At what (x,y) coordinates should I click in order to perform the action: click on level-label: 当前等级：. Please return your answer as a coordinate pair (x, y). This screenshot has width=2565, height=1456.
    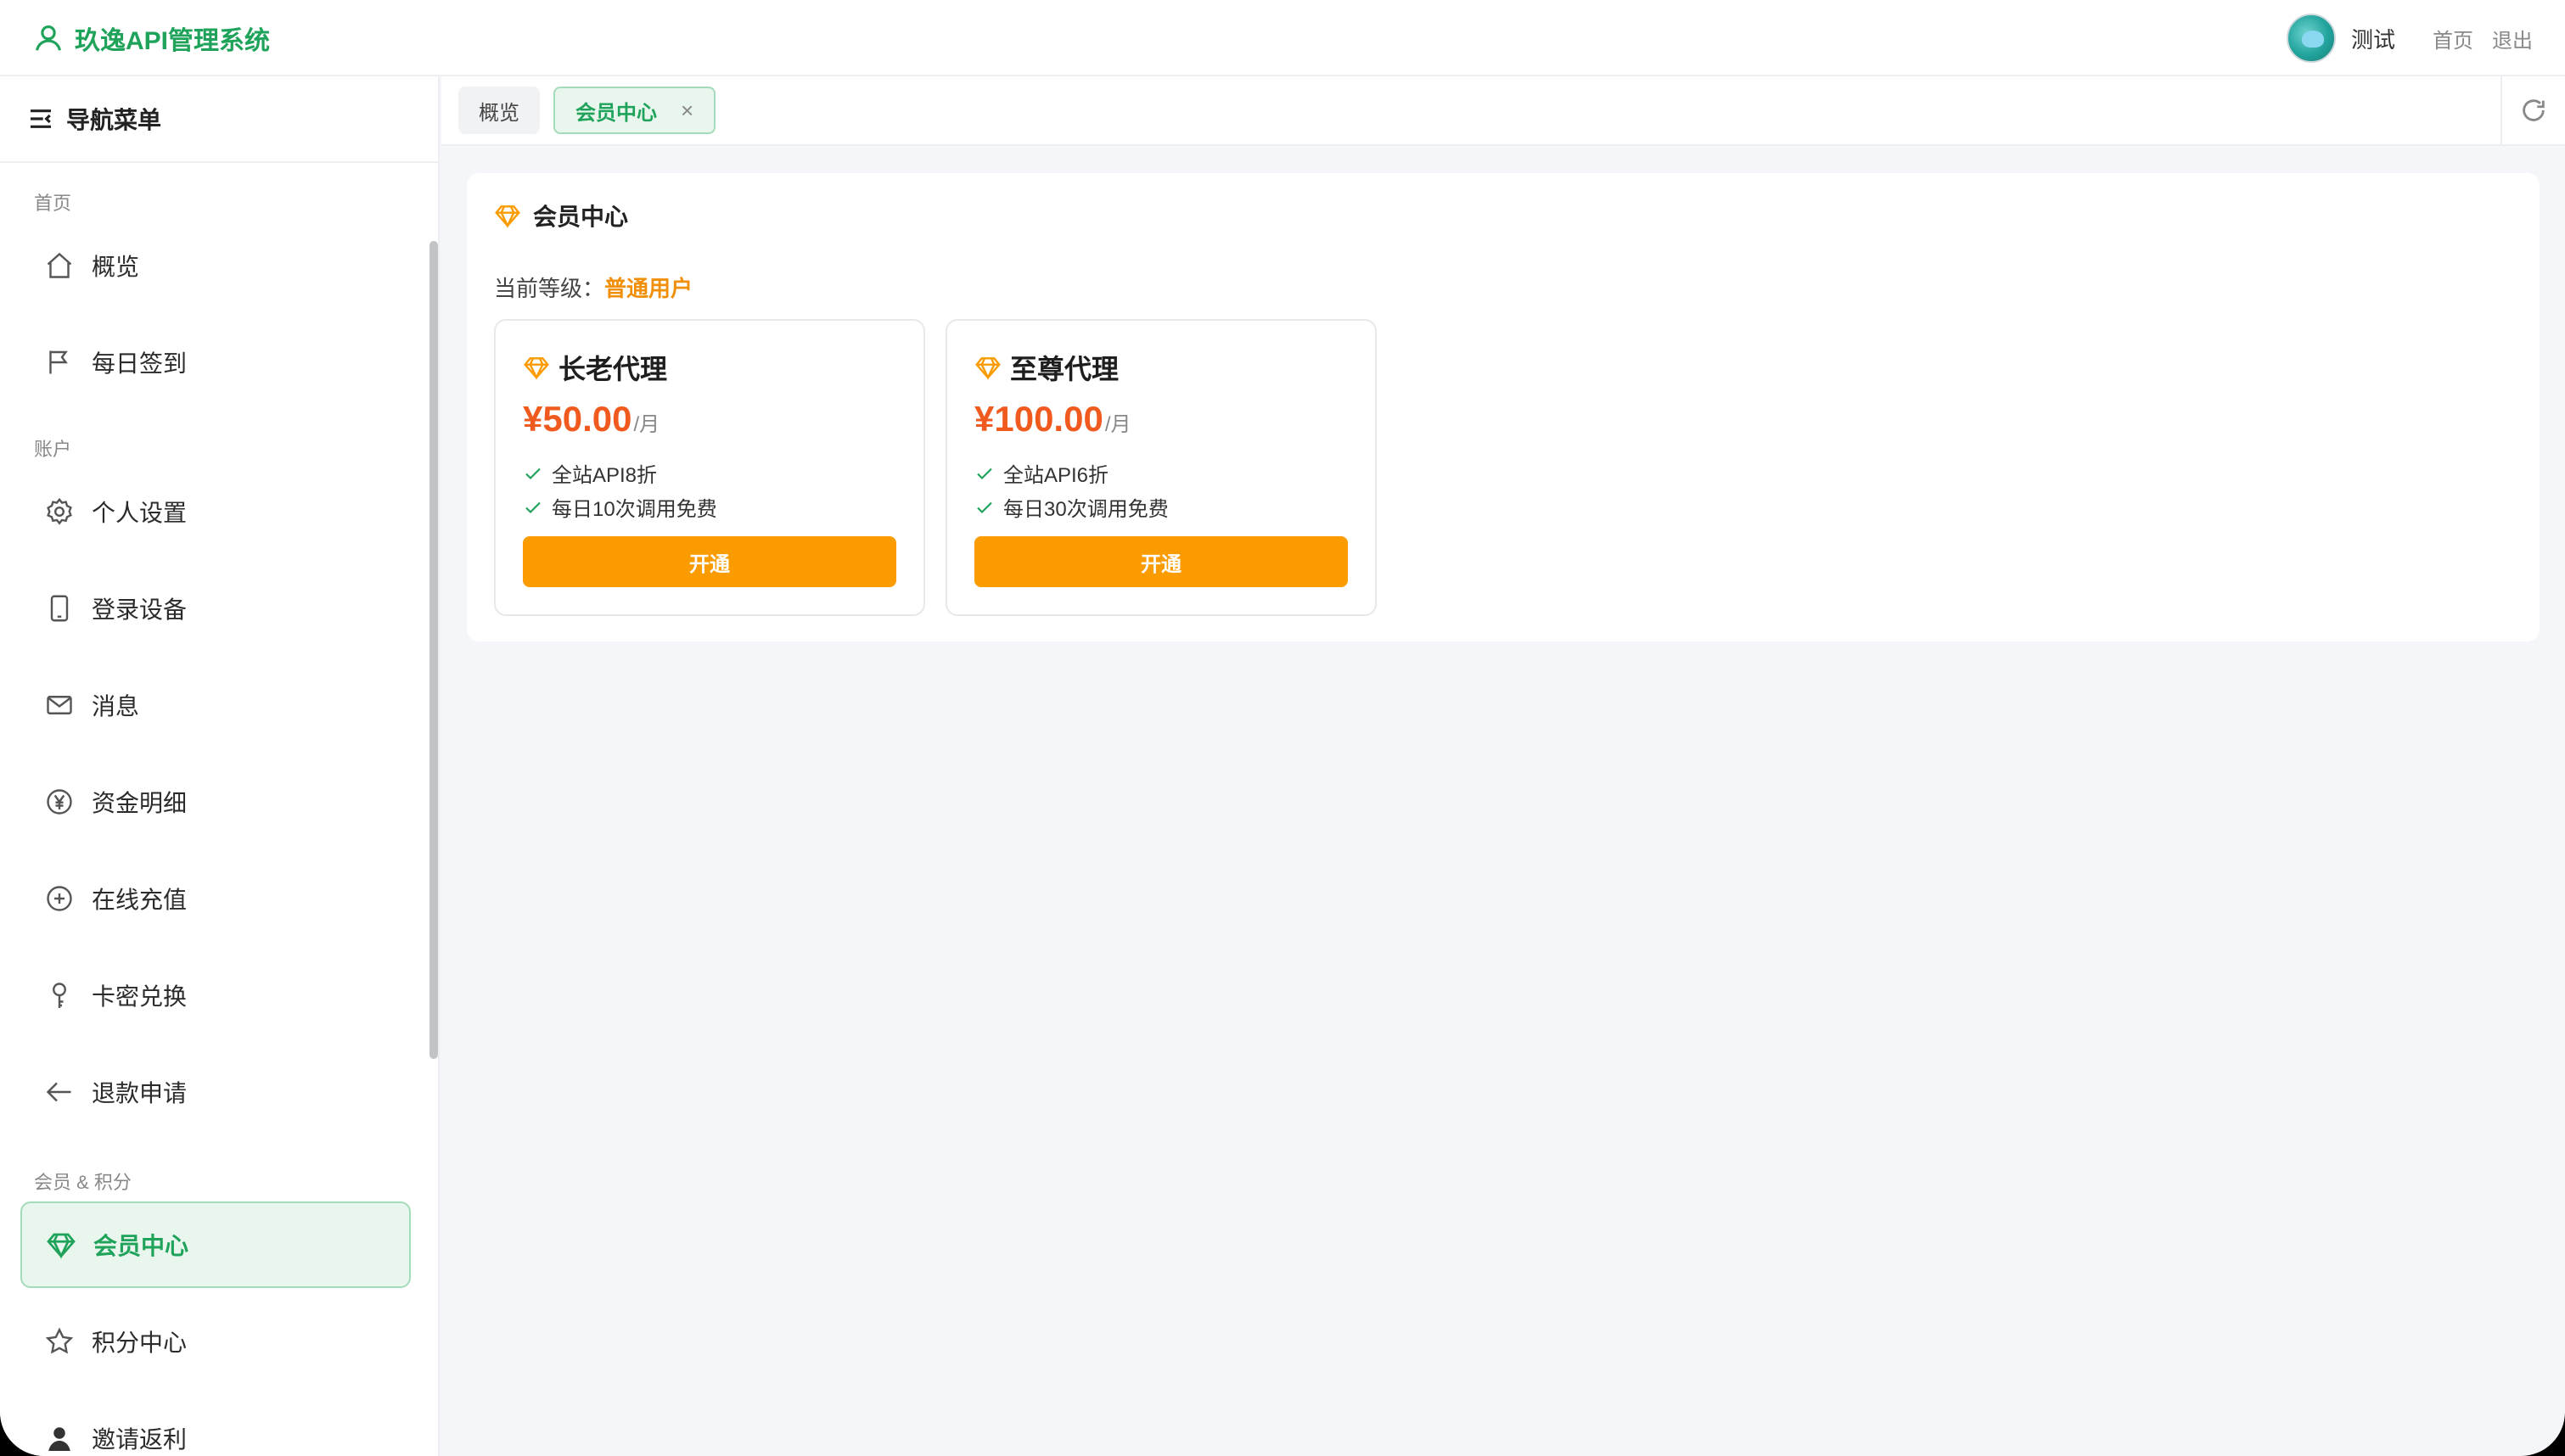
    Looking at the image, I should click on (549, 289).